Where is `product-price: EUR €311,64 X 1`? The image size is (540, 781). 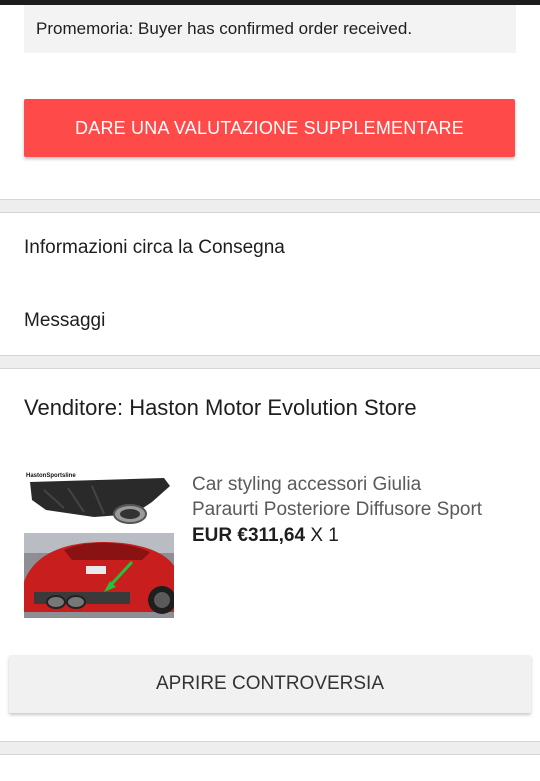 product-price: EUR €311,64 X 1 is located at coordinates (265, 536).